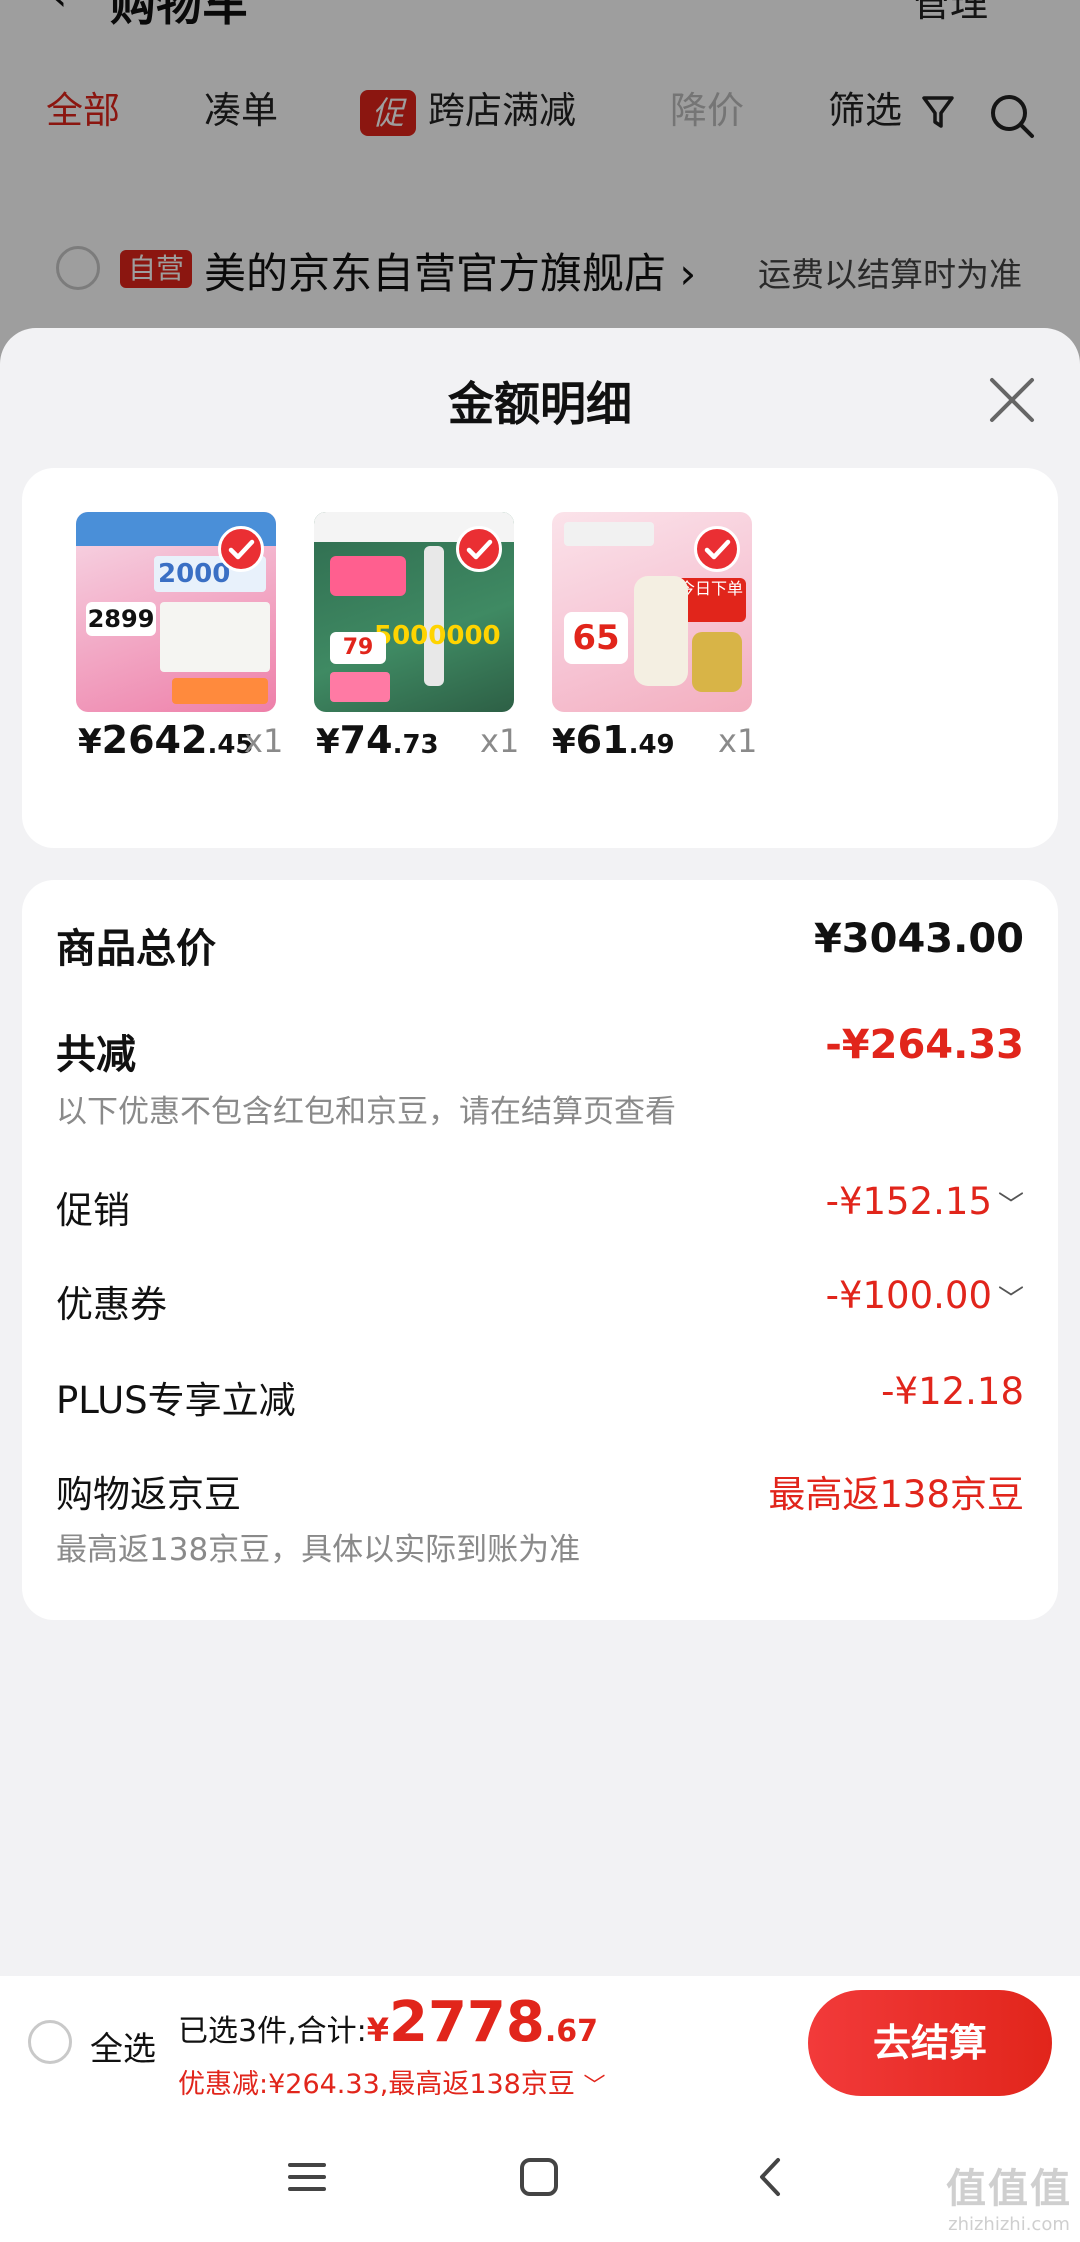 This screenshot has height=2242, width=1080. I want to click on sheet-title: 金额明细, so click(540, 404).